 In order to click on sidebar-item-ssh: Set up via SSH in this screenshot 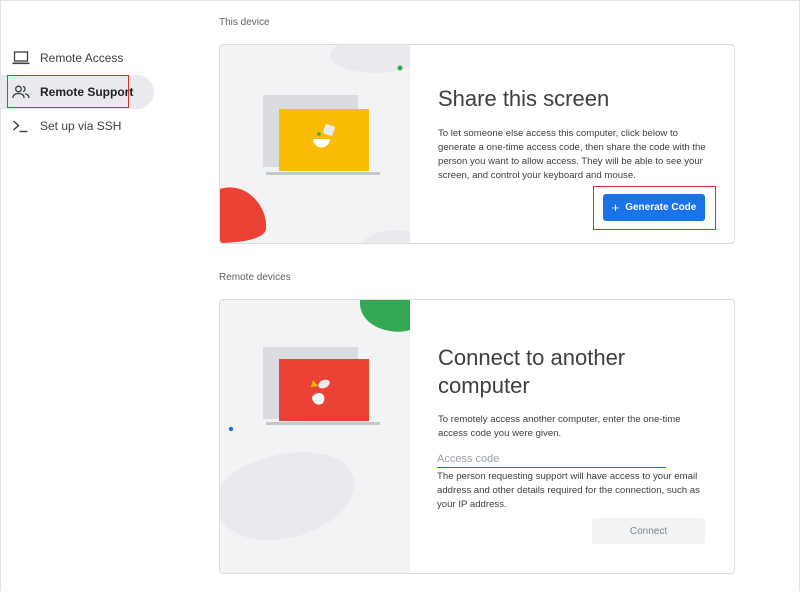, I will do `click(77, 126)`.